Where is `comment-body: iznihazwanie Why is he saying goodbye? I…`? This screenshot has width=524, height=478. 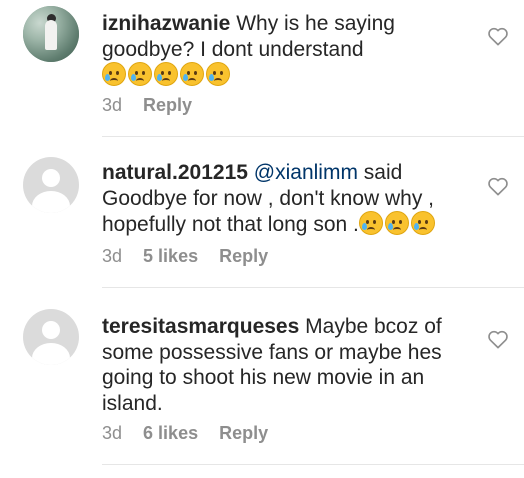
comment-body: iznihazwanie Why is he saying goodbye? I… is located at coordinates (287, 50).